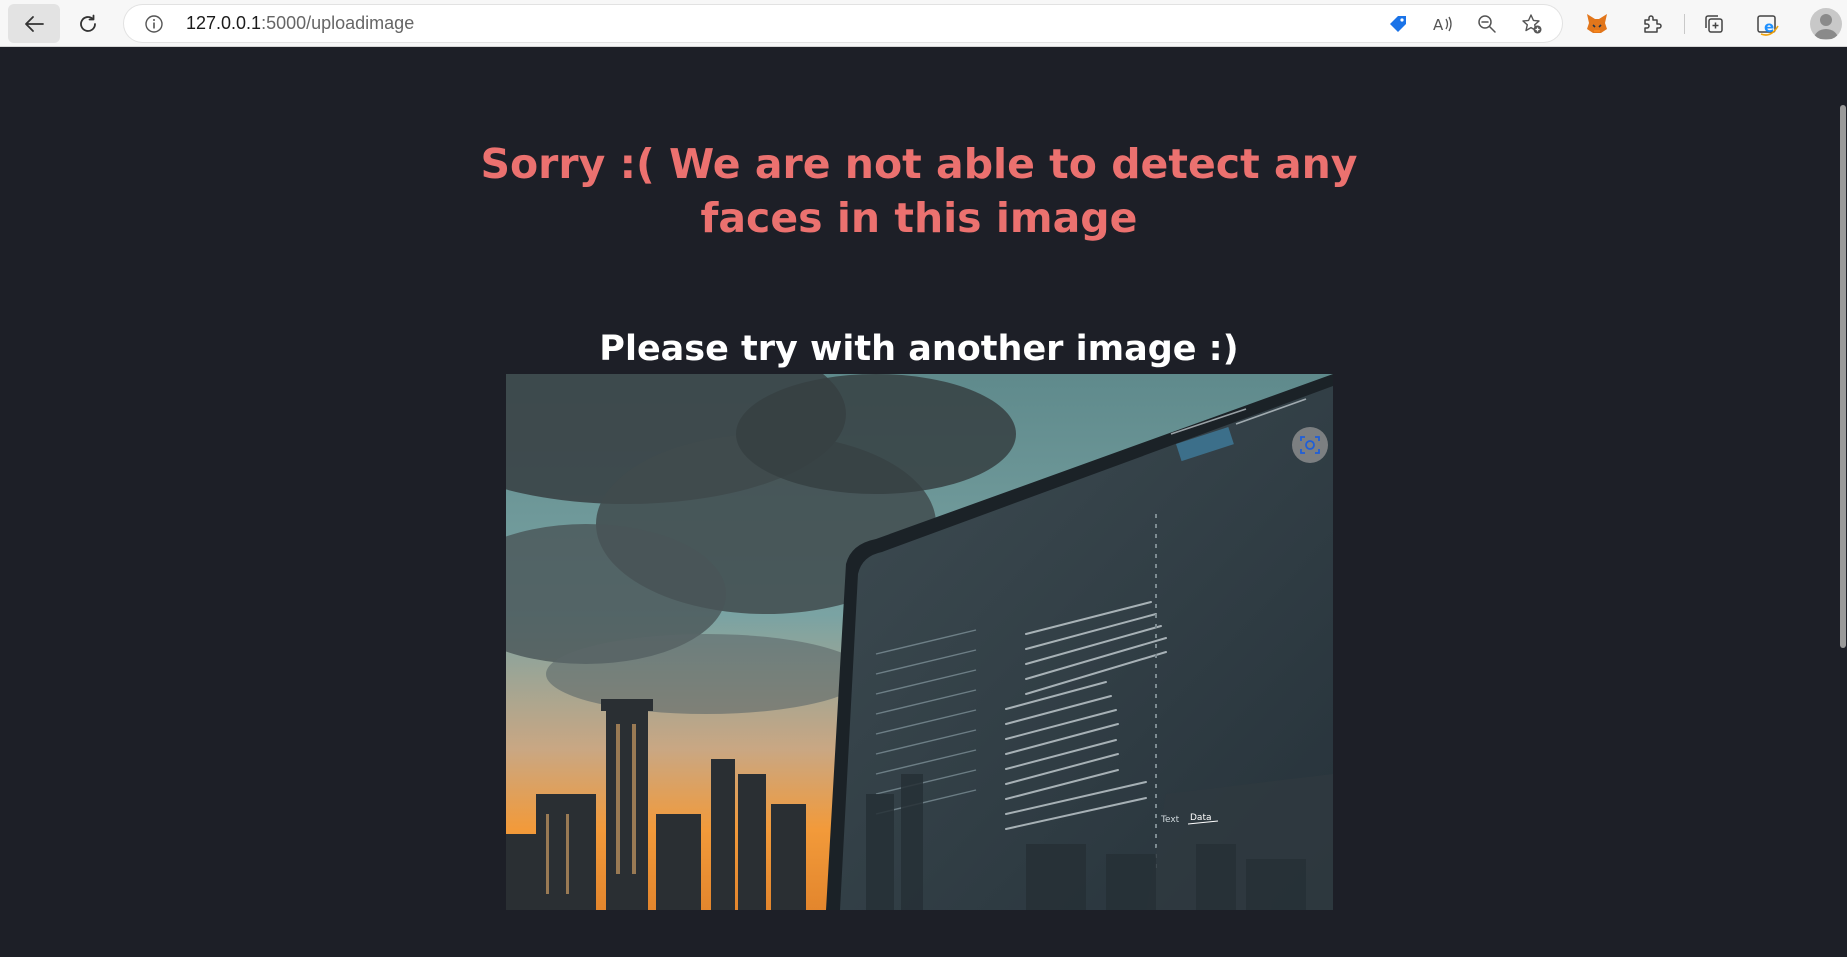 The image size is (1847, 957). I want to click on visual-search-icon, so click(1310, 445).